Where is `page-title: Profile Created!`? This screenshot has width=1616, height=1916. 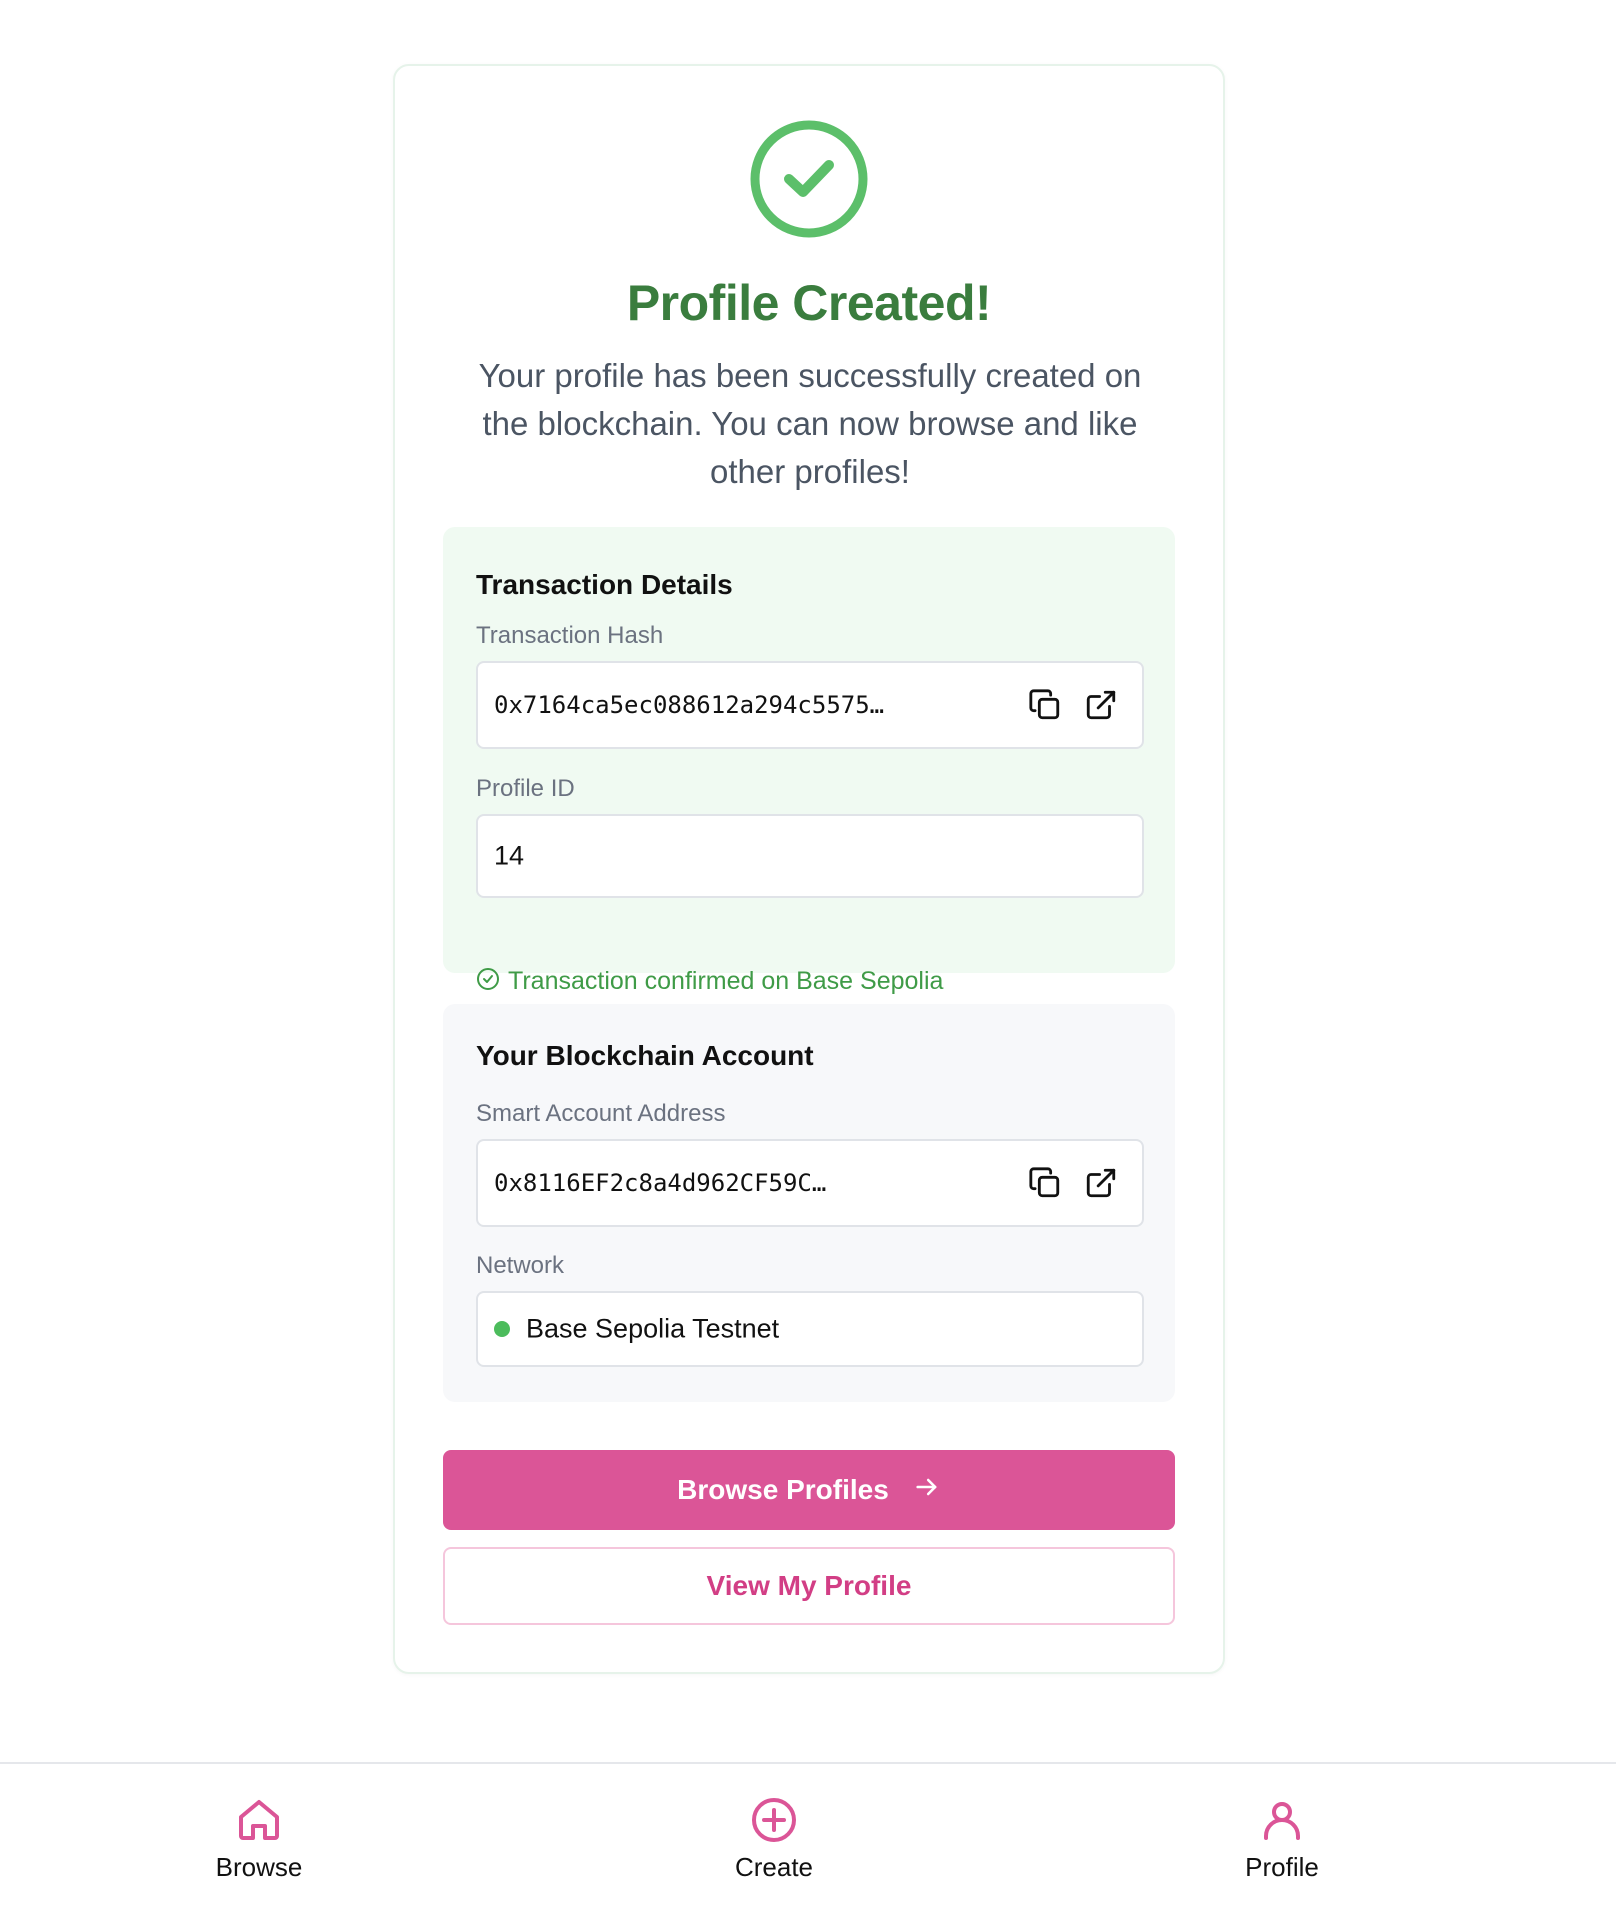 page-title: Profile Created! is located at coordinates (809, 303).